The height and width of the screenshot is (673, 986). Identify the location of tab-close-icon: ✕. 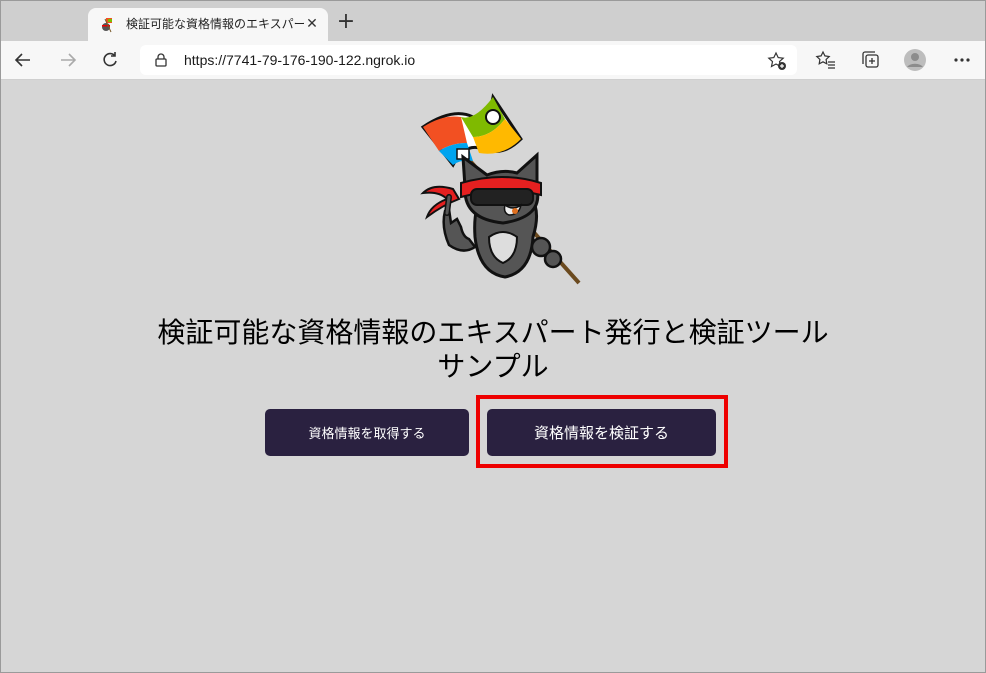
(312, 24).